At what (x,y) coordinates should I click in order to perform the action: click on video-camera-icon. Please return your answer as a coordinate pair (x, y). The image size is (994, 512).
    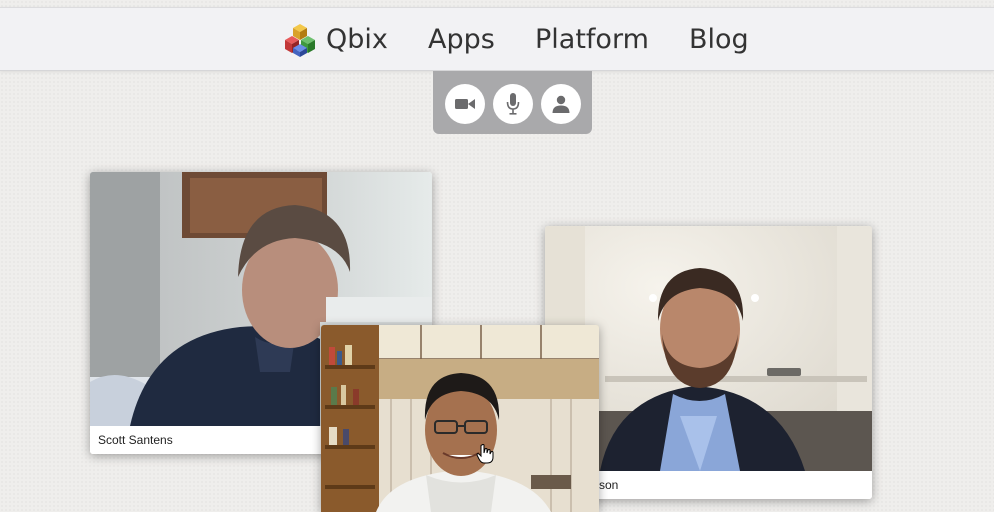
    Looking at the image, I should click on (465, 104).